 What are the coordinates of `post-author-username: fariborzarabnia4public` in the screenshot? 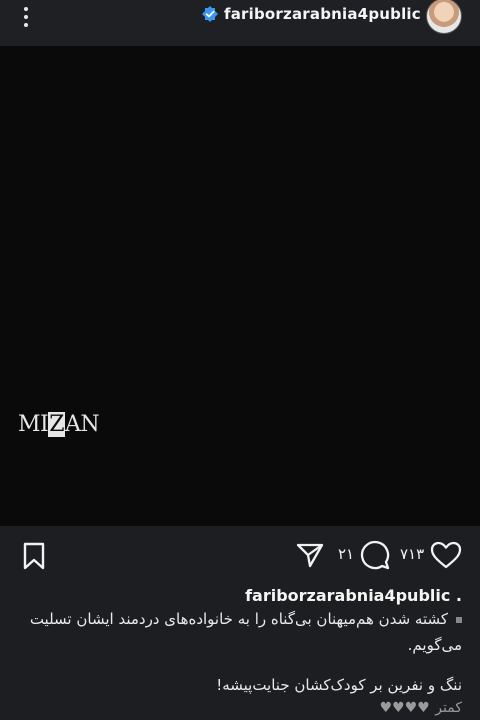 It's located at (322, 14).